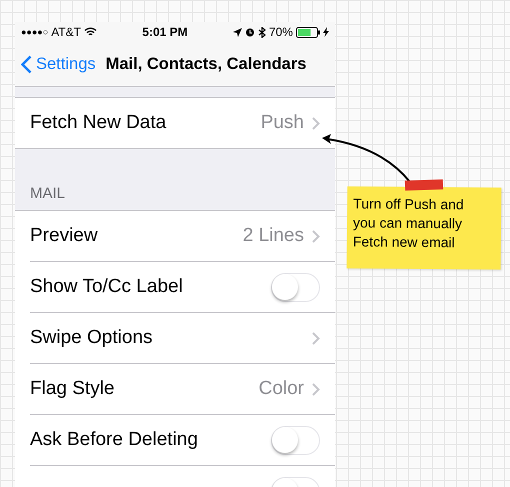 The width and height of the screenshot is (510, 487). What do you see at coordinates (237, 32) in the screenshot?
I see `location-arrow-icon` at bounding box center [237, 32].